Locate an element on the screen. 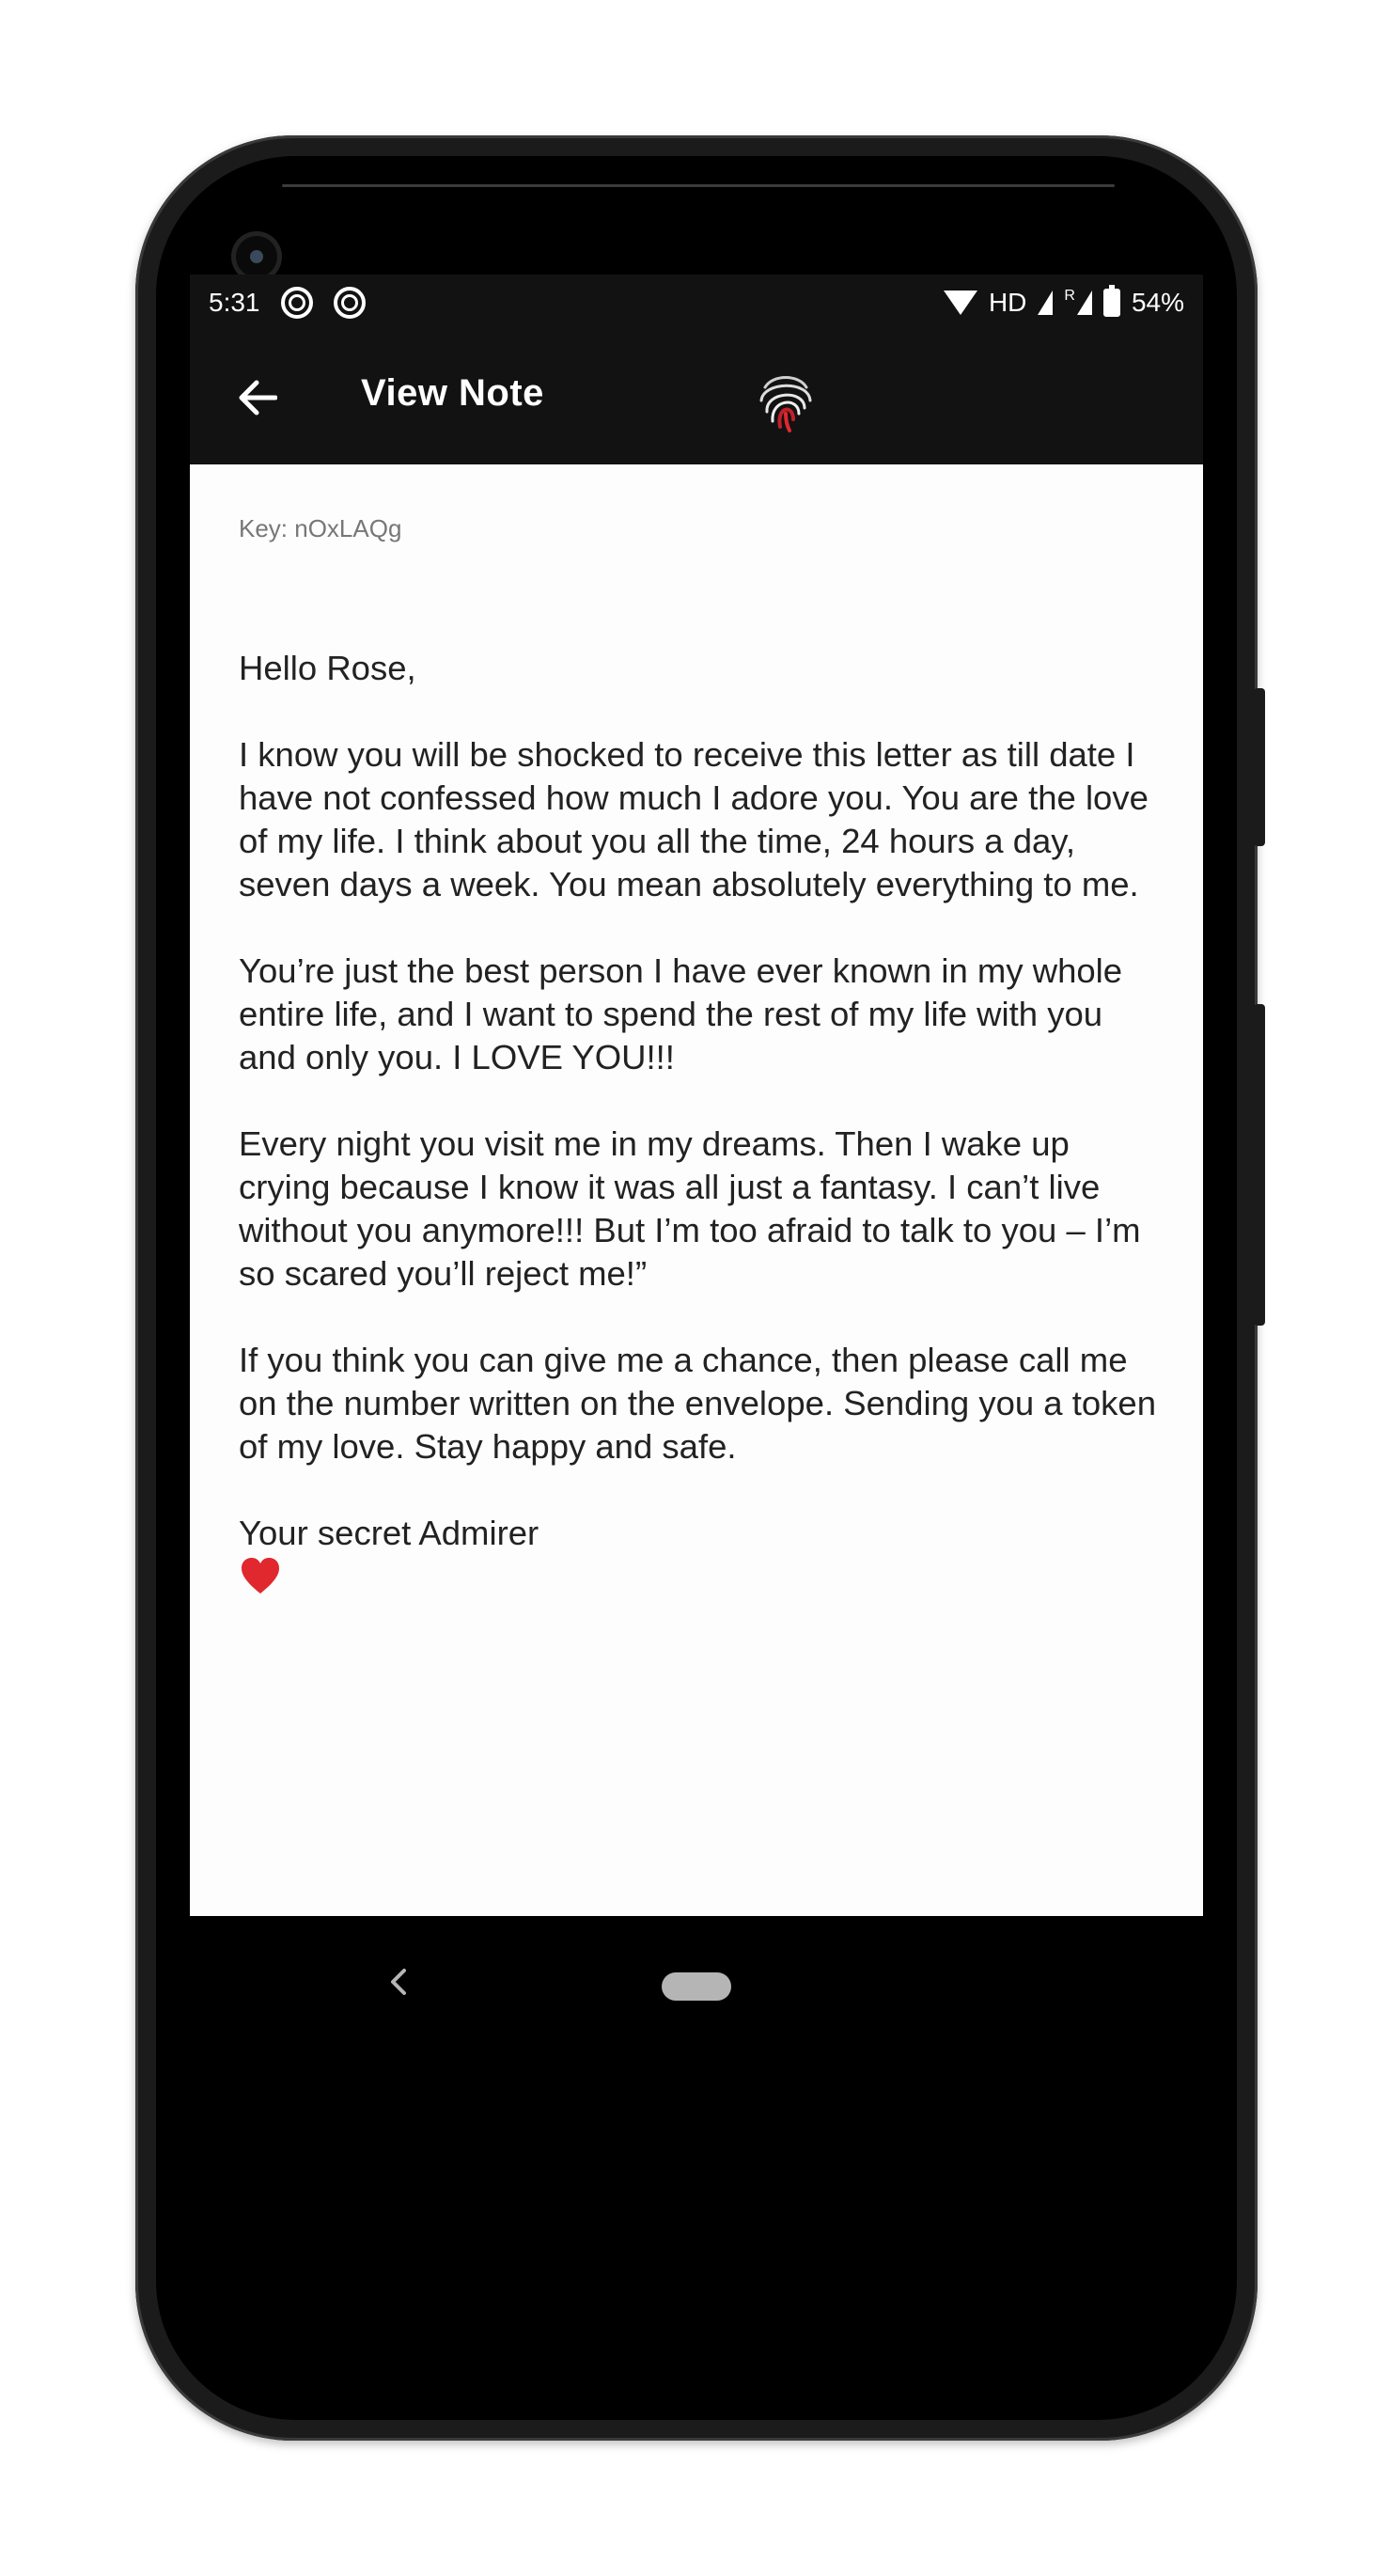  heart-icon is located at coordinates (260, 1576).